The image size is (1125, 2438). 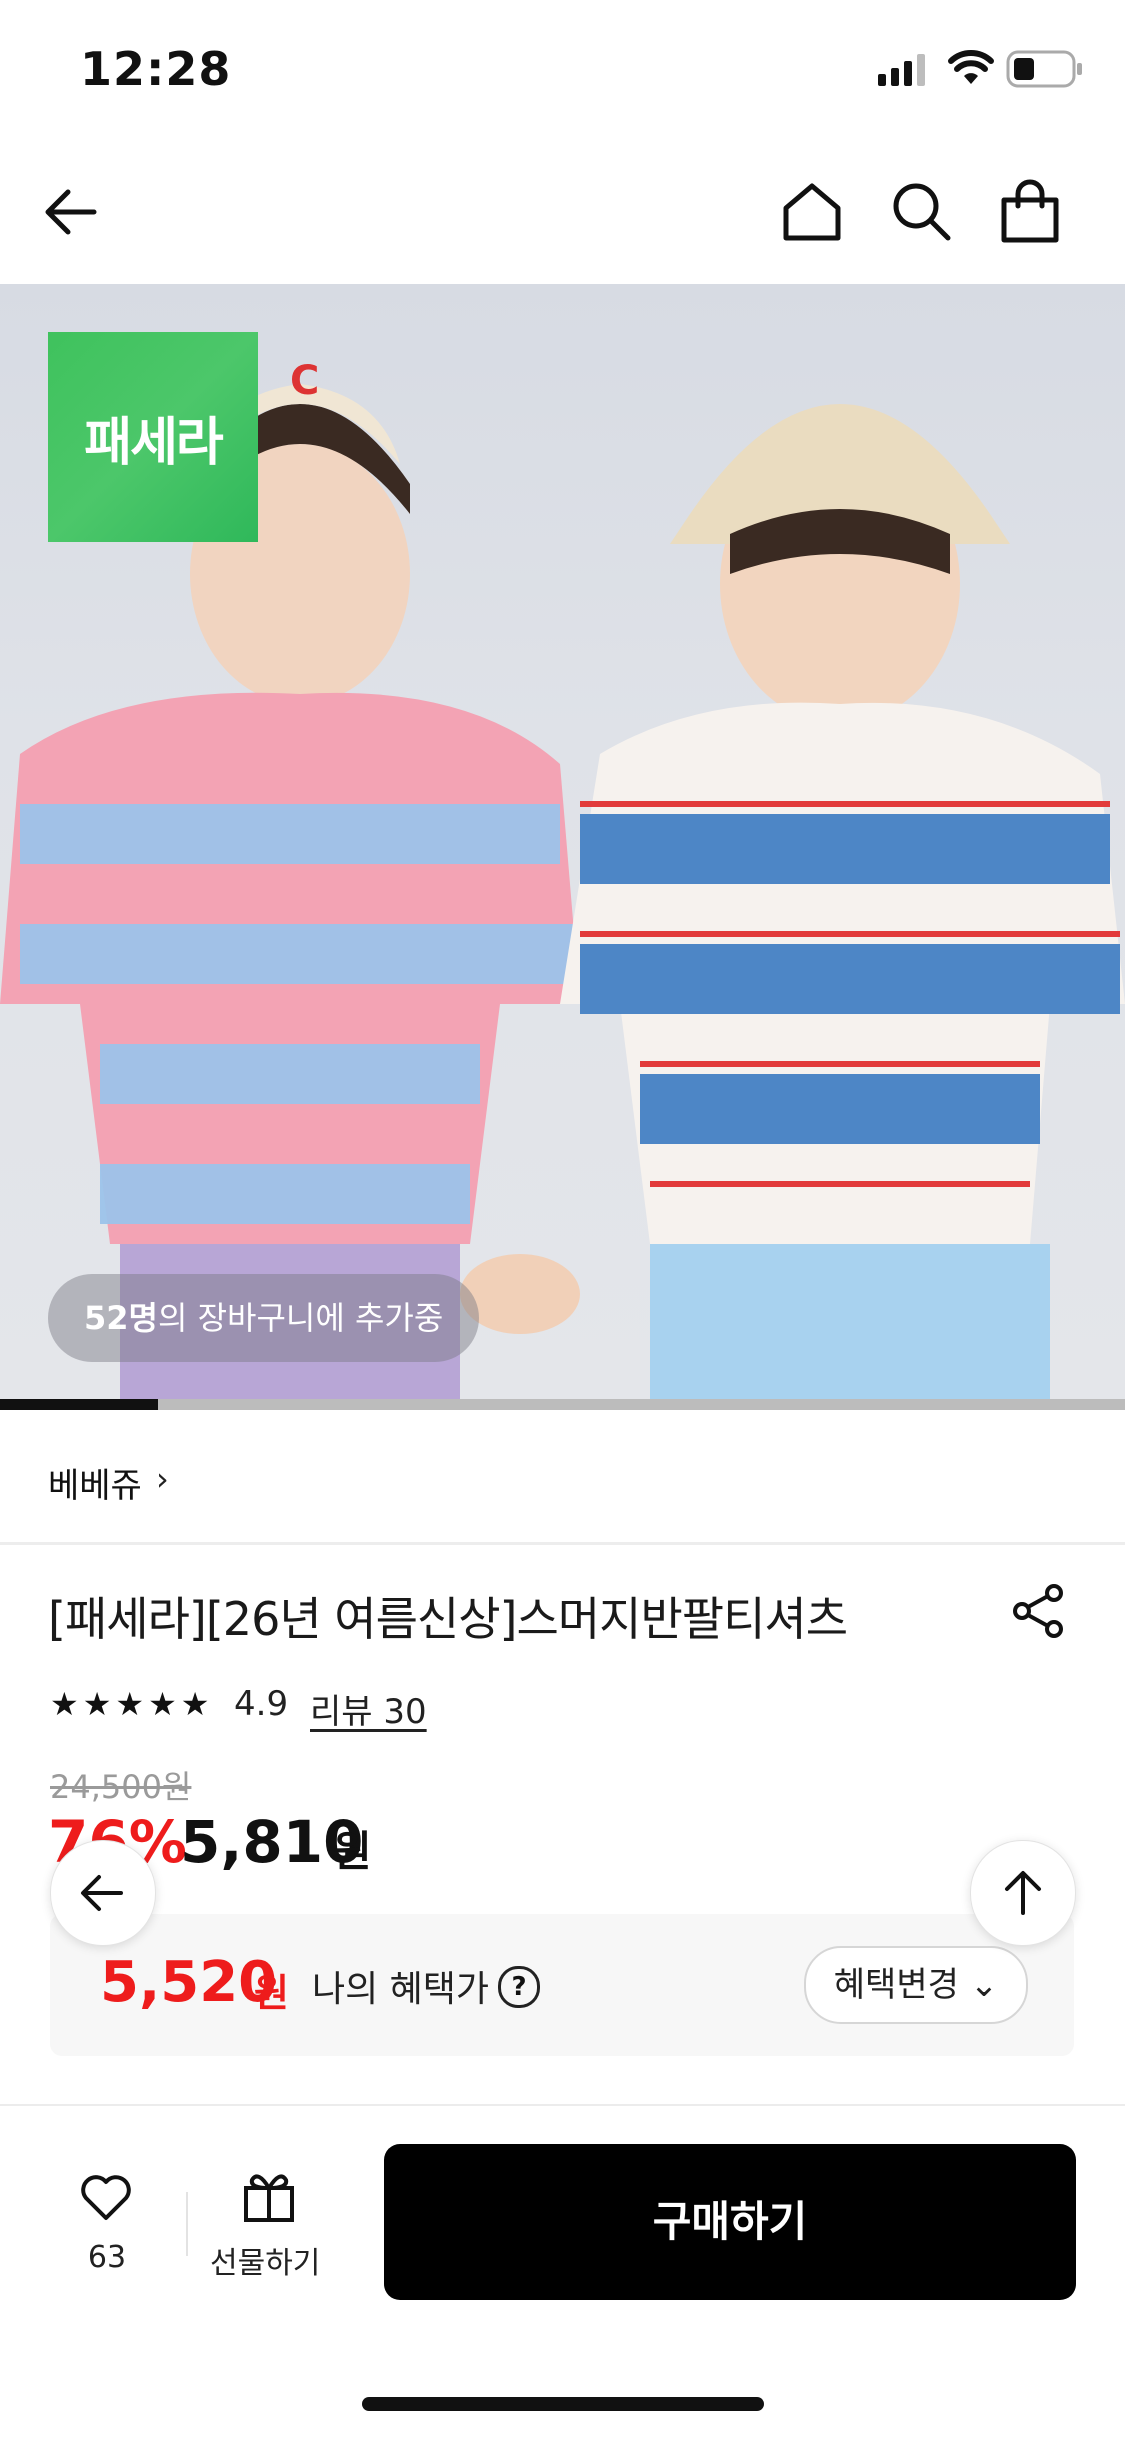 I want to click on change-benefit-button: 혜택변경 ⌄, so click(x=916, y=1985).